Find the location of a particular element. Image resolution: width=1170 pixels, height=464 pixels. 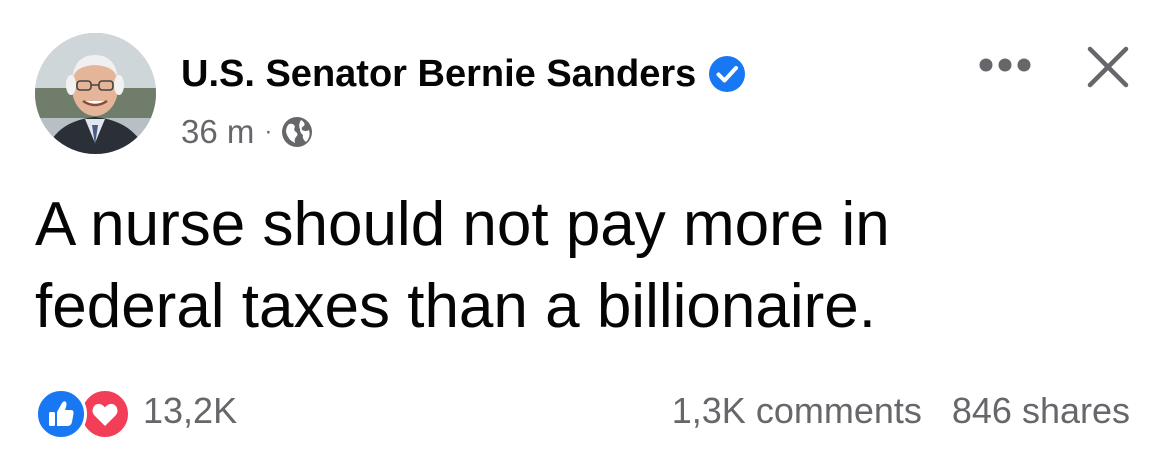

author-name: U.S. Senator Bernie Sanders is located at coordinates (463, 74).